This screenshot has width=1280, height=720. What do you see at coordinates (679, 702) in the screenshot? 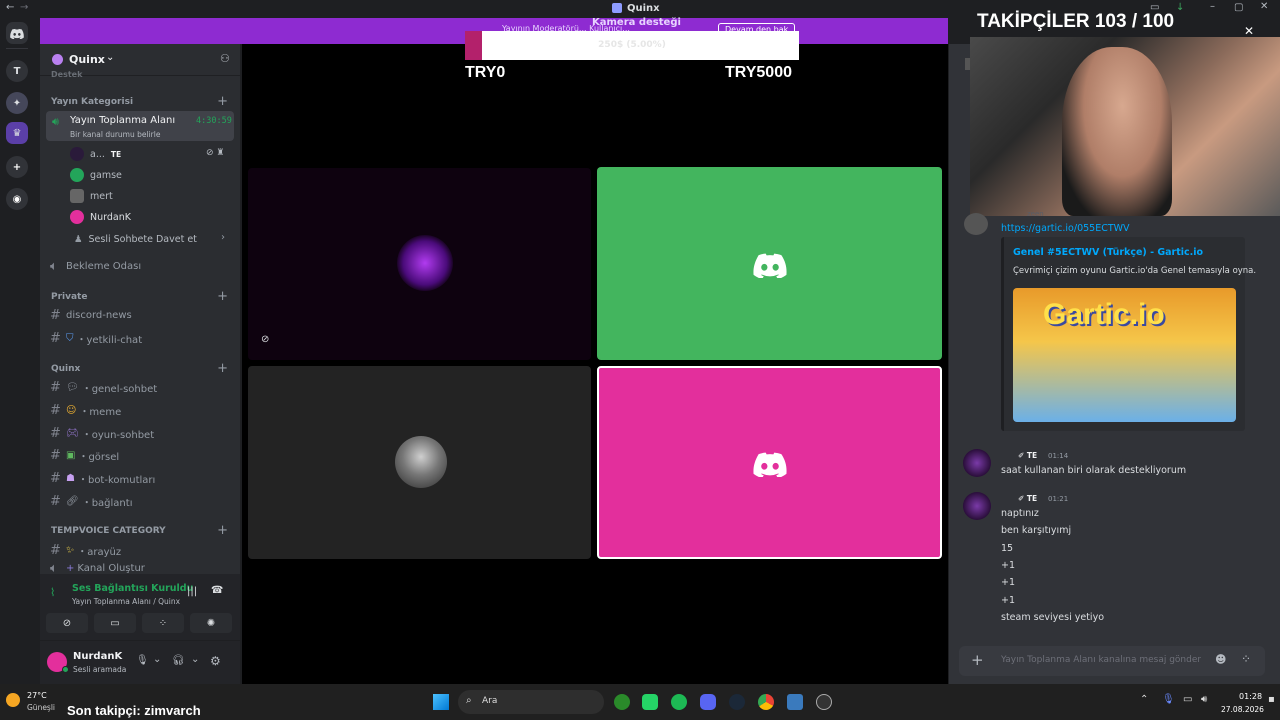
I see `spotify-icon` at bounding box center [679, 702].